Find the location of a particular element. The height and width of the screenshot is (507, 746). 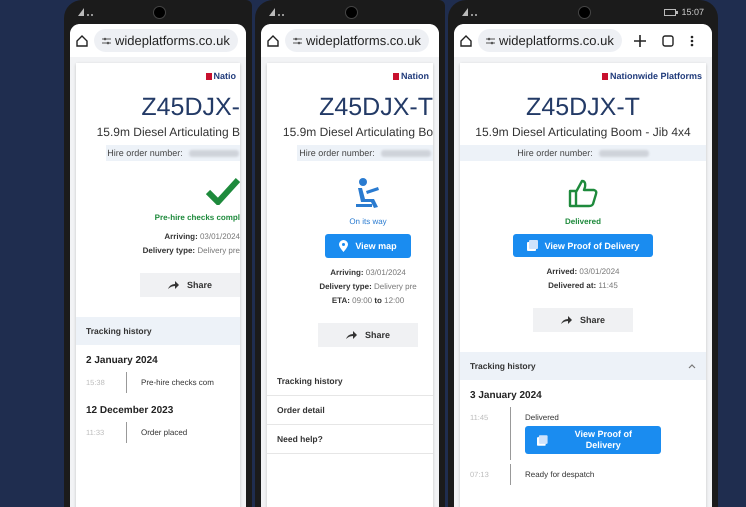

driver-icon is located at coordinates (368, 193).